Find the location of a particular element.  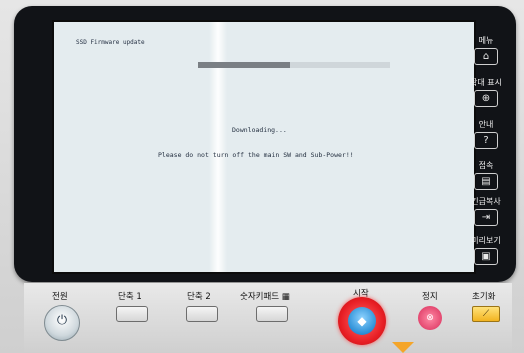

shortcut1-button is located at coordinates (132, 314).